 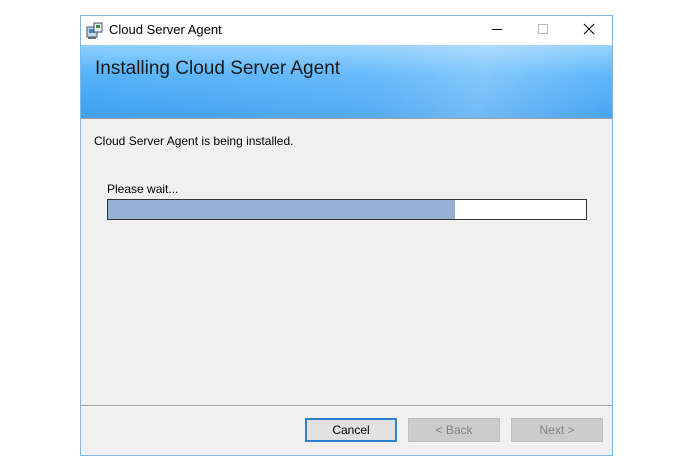 I want to click on banner-title: Installing Cloud Server Agent, so click(x=218, y=68).